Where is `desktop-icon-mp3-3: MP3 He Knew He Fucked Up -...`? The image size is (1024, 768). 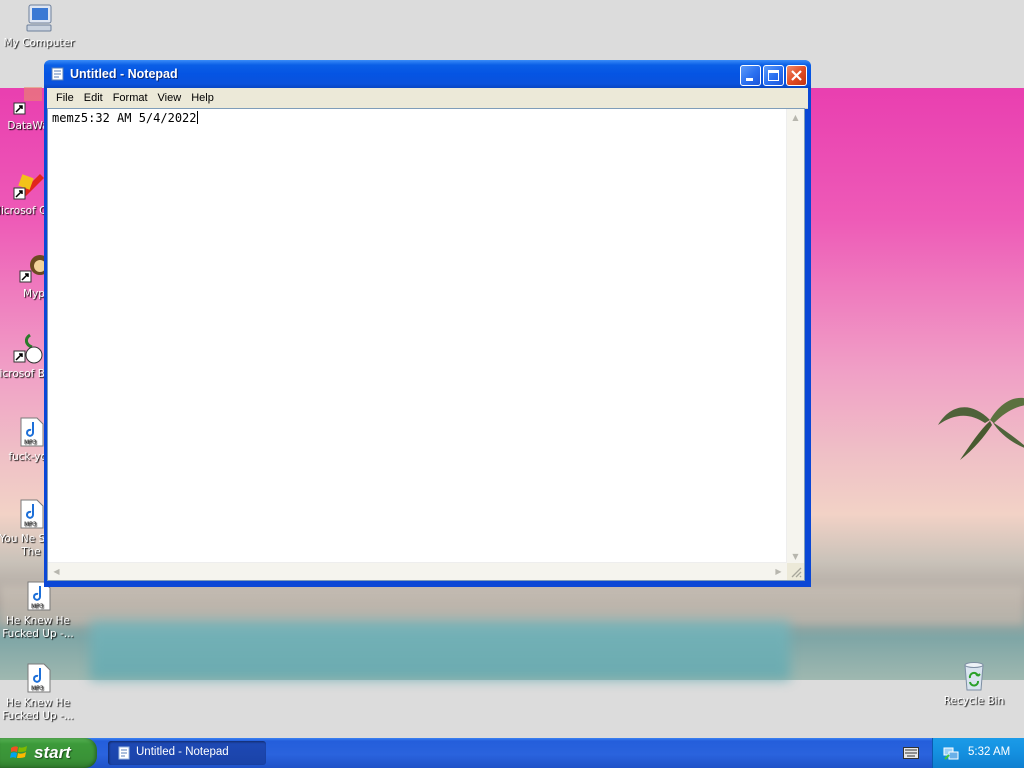
desktop-icon-mp3-3: MP3 He Knew He Fucked Up -... is located at coordinates (38, 610).